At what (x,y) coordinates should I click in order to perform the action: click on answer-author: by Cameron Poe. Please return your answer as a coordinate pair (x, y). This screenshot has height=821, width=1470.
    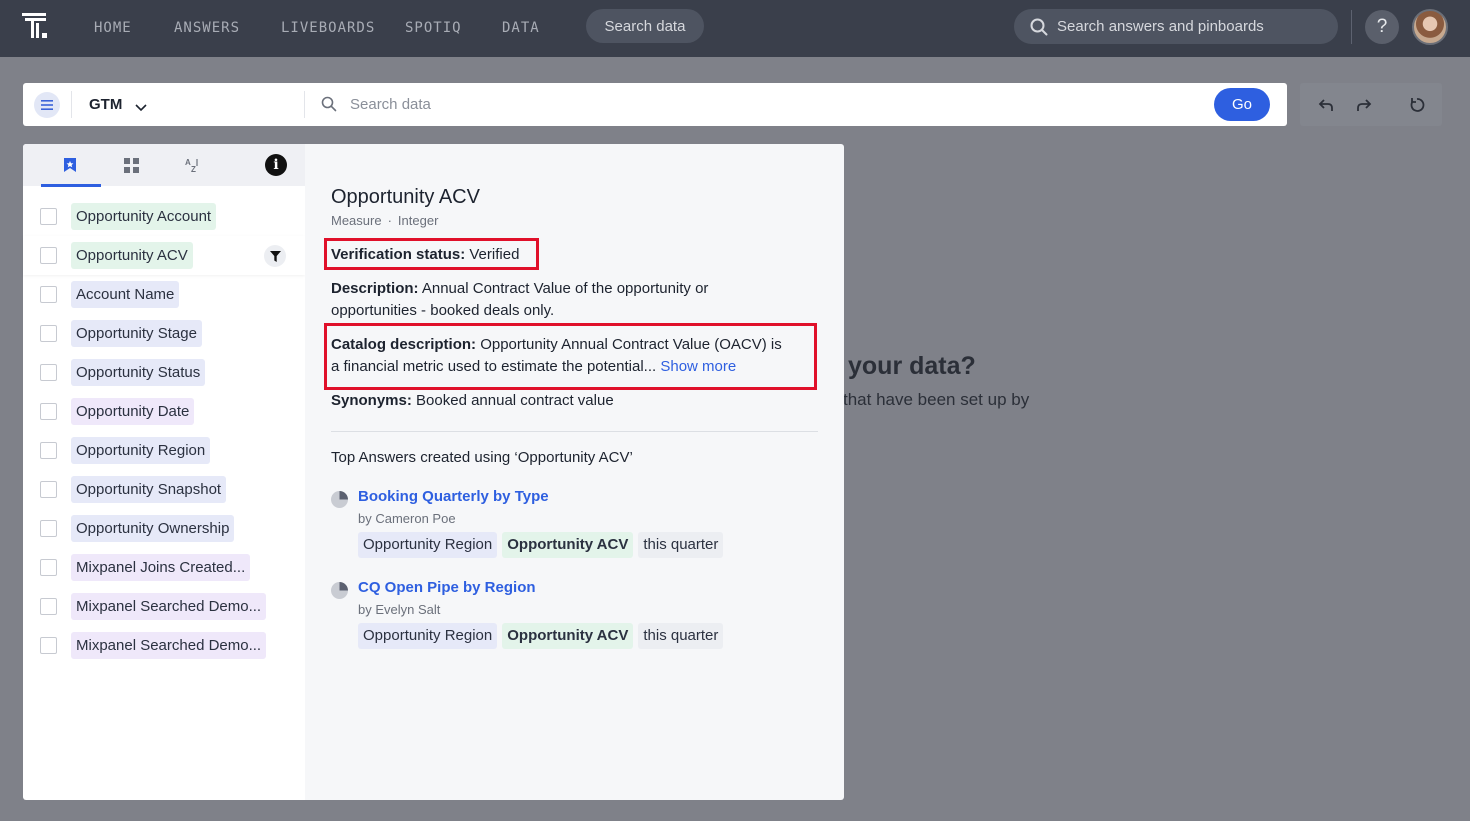
    Looking at the image, I should click on (407, 518).